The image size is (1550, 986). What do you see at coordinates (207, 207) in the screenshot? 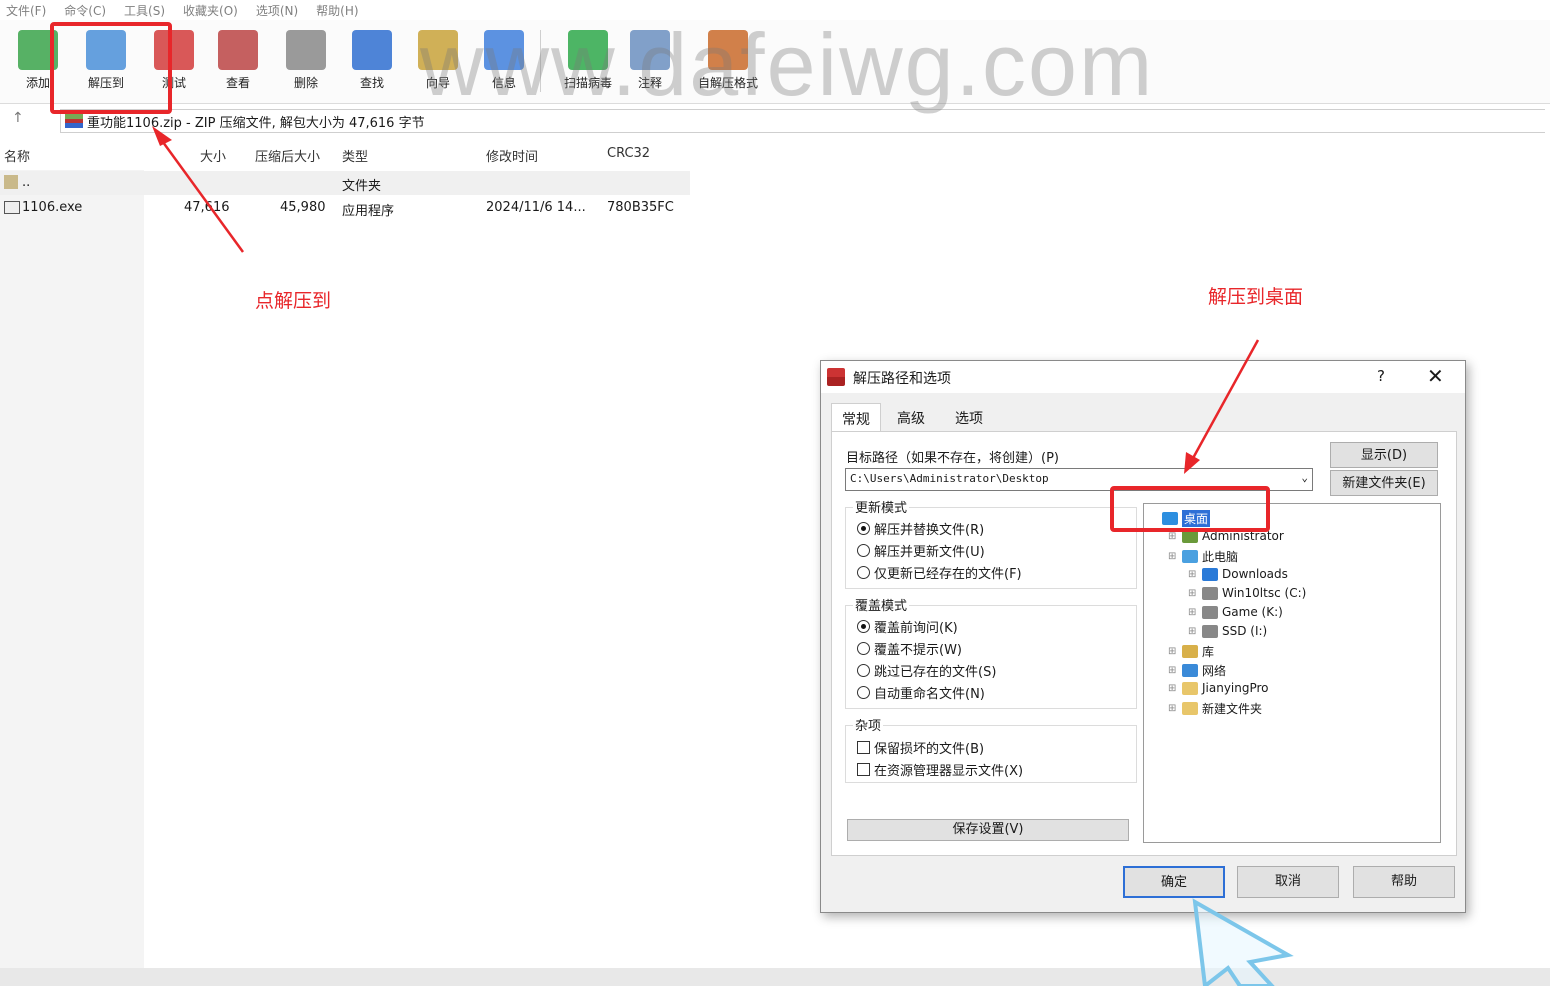
I see `row-size: 47,616` at bounding box center [207, 207].